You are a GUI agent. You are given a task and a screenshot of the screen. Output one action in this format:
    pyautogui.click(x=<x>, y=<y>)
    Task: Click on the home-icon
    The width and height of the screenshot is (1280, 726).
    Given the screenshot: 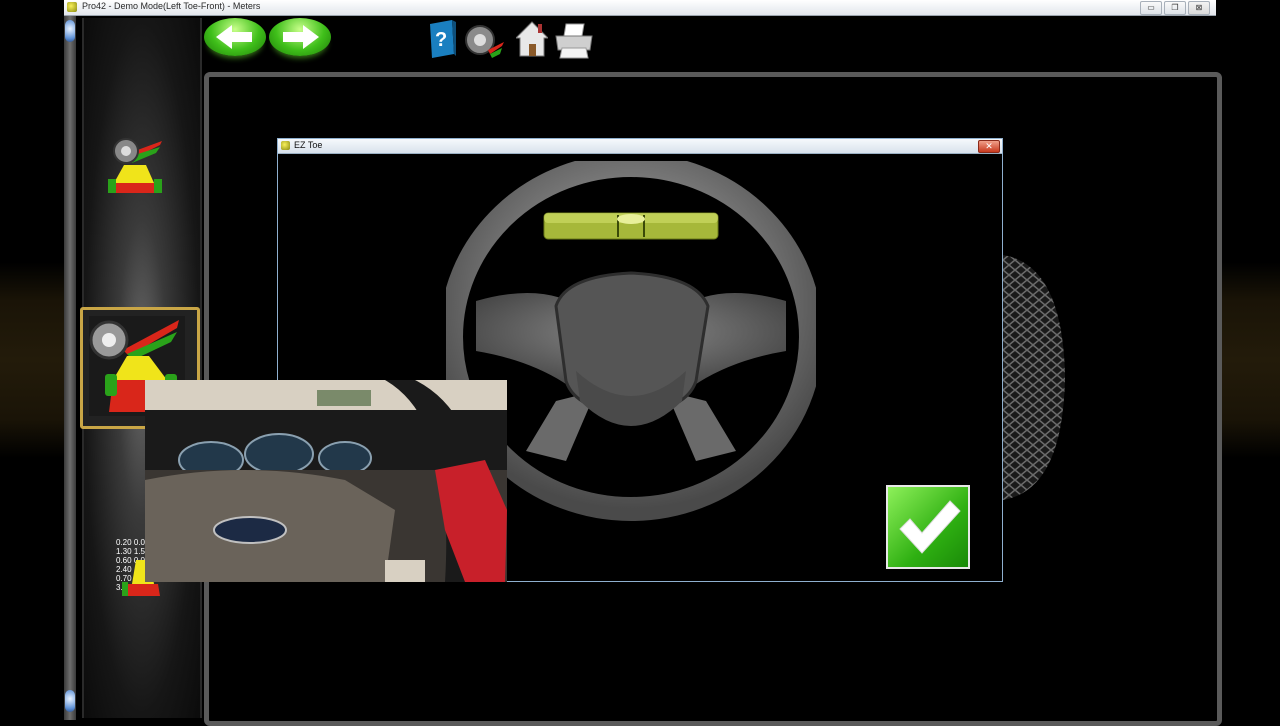 What is the action you would take?
    pyautogui.click(x=532, y=39)
    